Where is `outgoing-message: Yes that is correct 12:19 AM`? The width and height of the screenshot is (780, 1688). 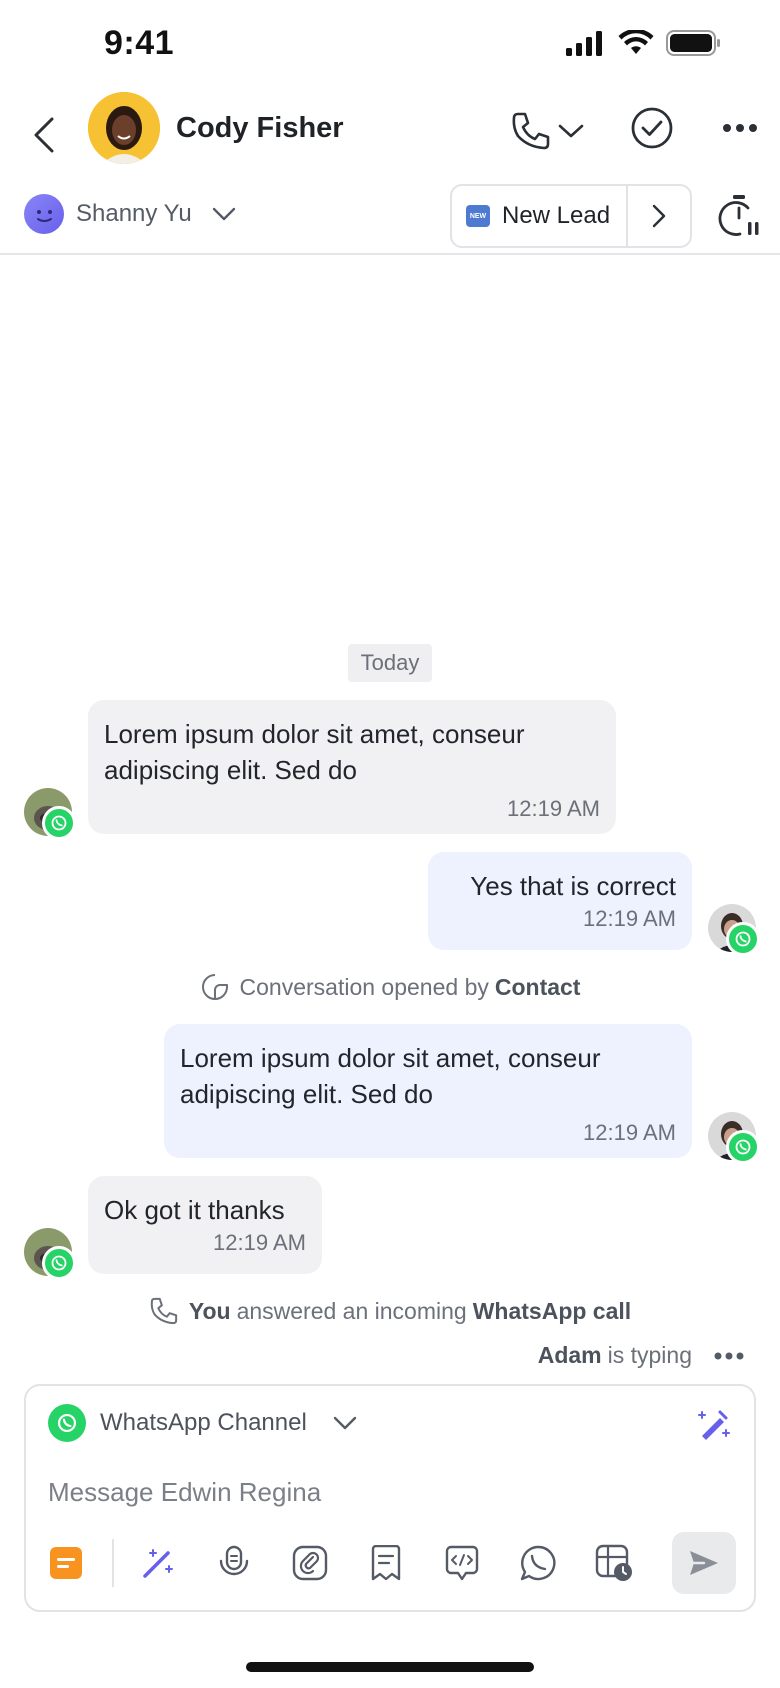 outgoing-message: Yes that is correct 12:19 AM is located at coordinates (560, 901).